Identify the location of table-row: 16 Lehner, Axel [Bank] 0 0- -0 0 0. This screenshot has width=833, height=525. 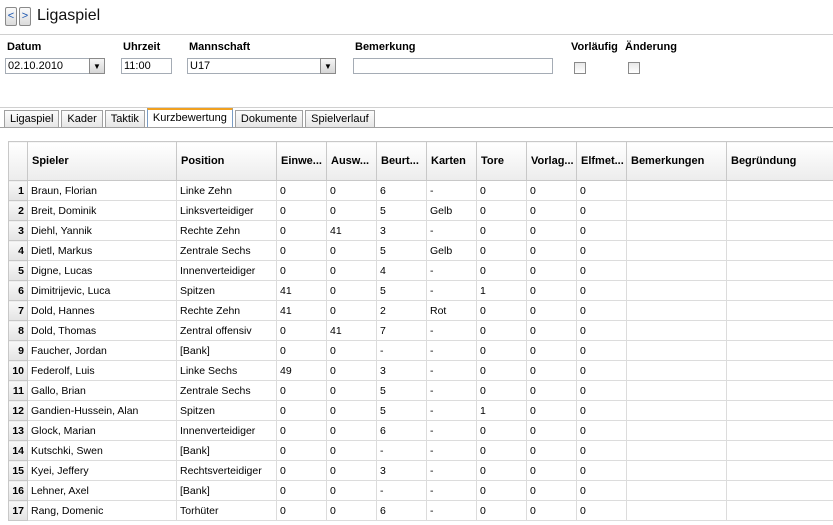
(420, 490).